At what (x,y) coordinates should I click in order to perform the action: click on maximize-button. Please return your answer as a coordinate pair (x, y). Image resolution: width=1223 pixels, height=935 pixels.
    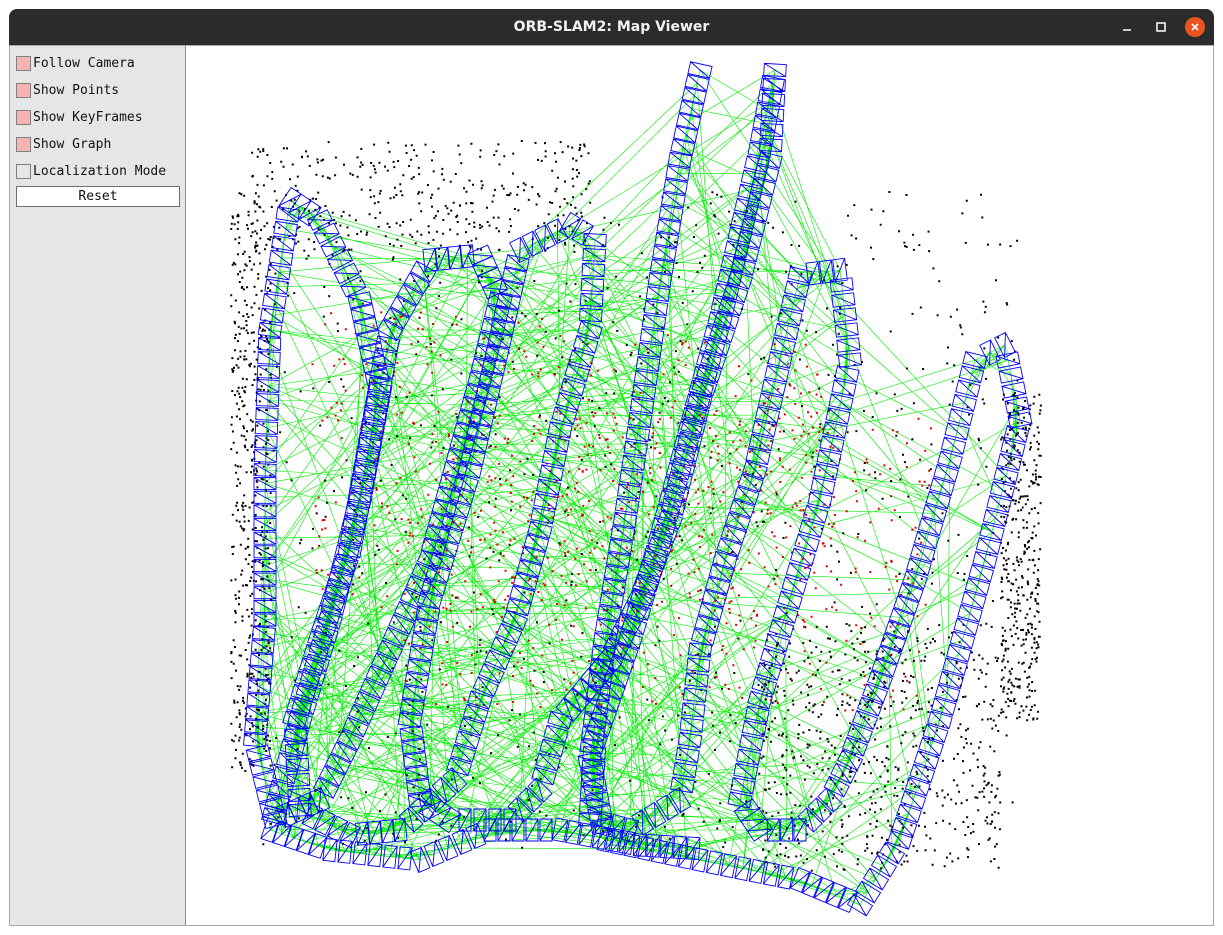
    Looking at the image, I should click on (1161, 27).